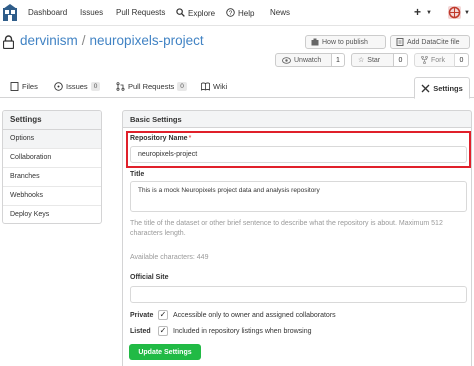 This screenshot has width=474, height=366. Describe the element at coordinates (467, 13) in the screenshot. I see `user-dropdown-caret-icon: ▼` at that location.